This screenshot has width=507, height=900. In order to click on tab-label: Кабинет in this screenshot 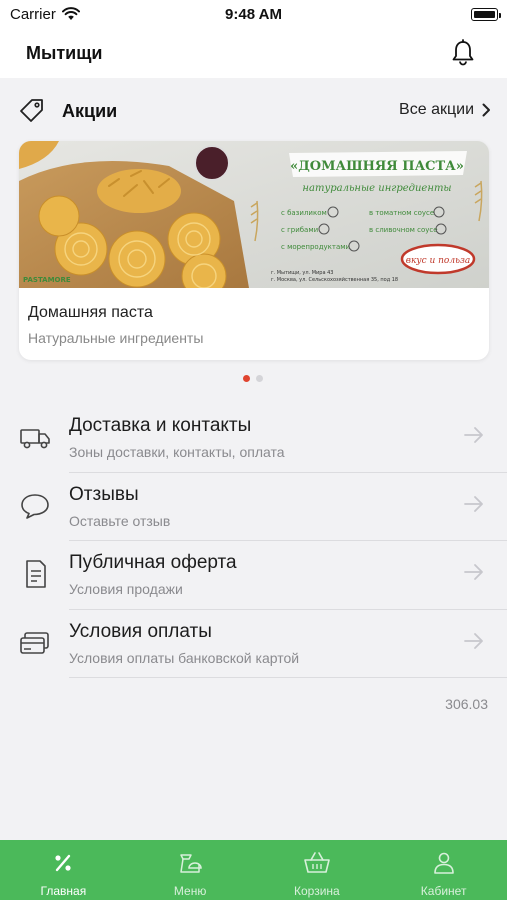, I will do `click(443, 891)`.